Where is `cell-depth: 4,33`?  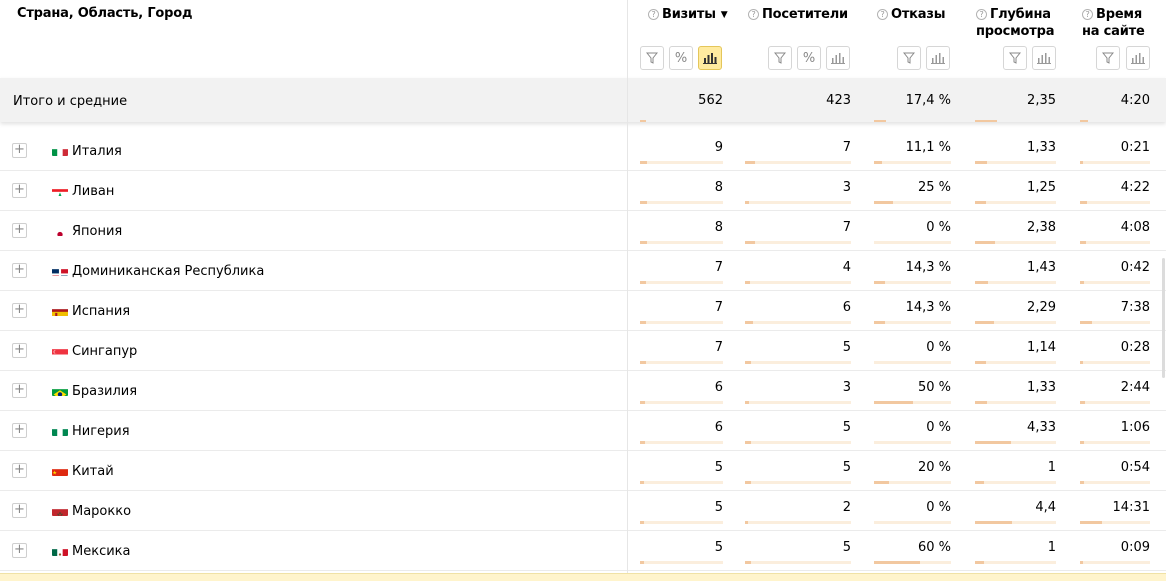
cell-depth: 4,33 is located at coordinates (1041, 427).